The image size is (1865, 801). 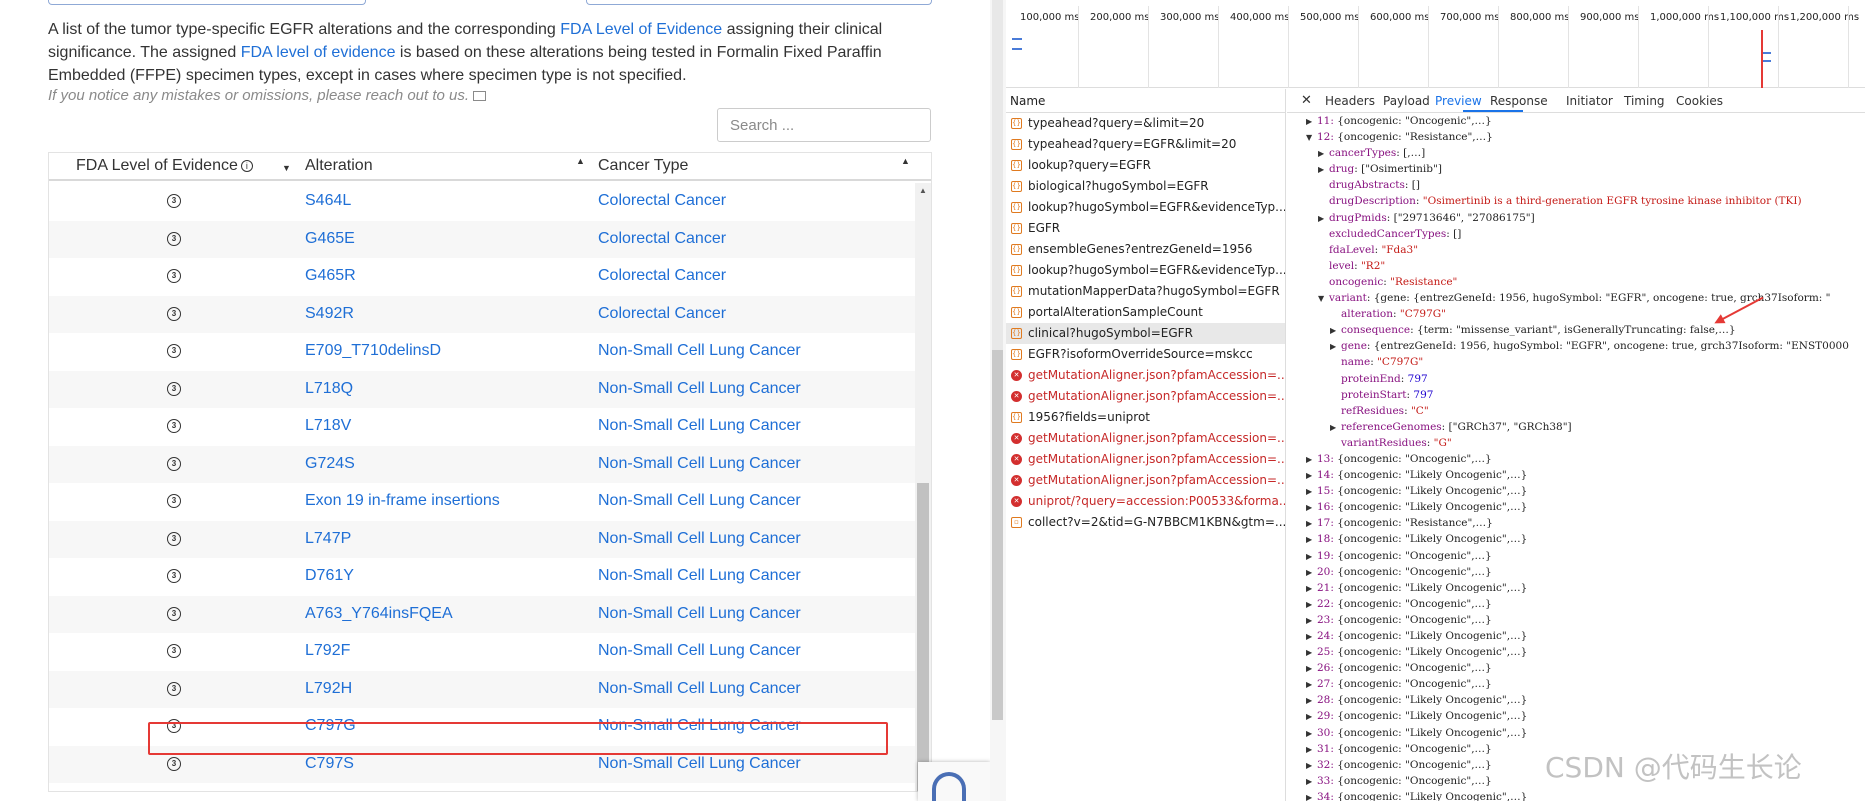 What do you see at coordinates (1145, 228) in the screenshot?
I see `request-row: {} EGFR` at bounding box center [1145, 228].